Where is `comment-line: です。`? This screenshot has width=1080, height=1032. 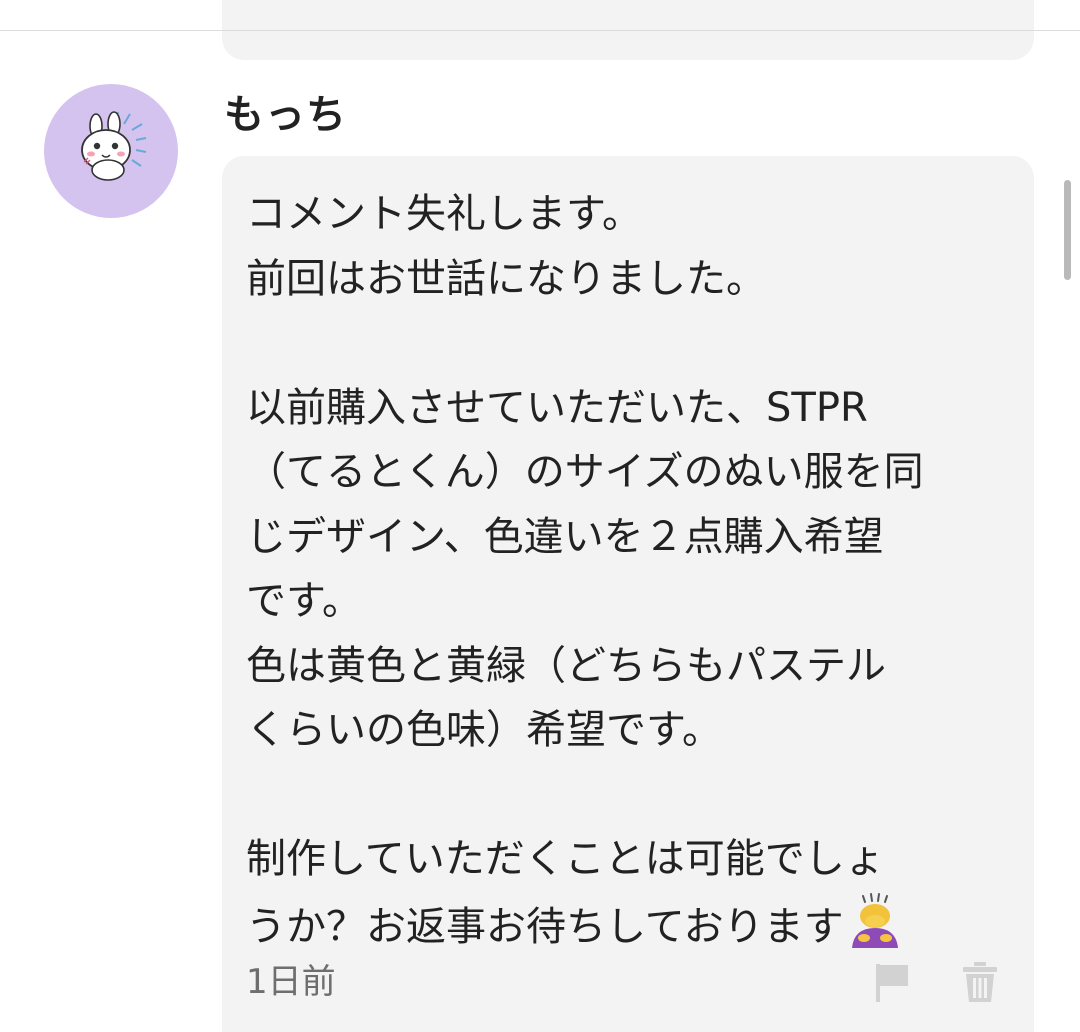 comment-line: です。 is located at coordinates (304, 601).